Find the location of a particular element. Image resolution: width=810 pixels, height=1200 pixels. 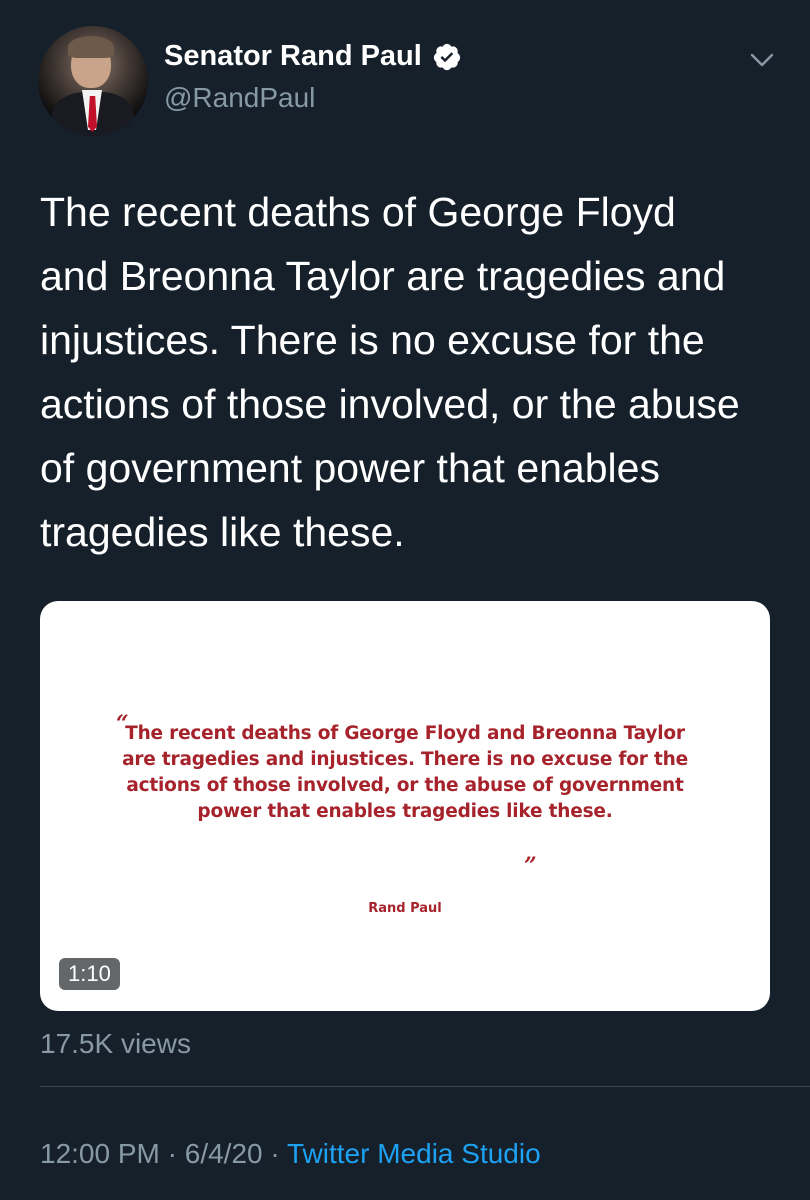

divider is located at coordinates (425, 1086).